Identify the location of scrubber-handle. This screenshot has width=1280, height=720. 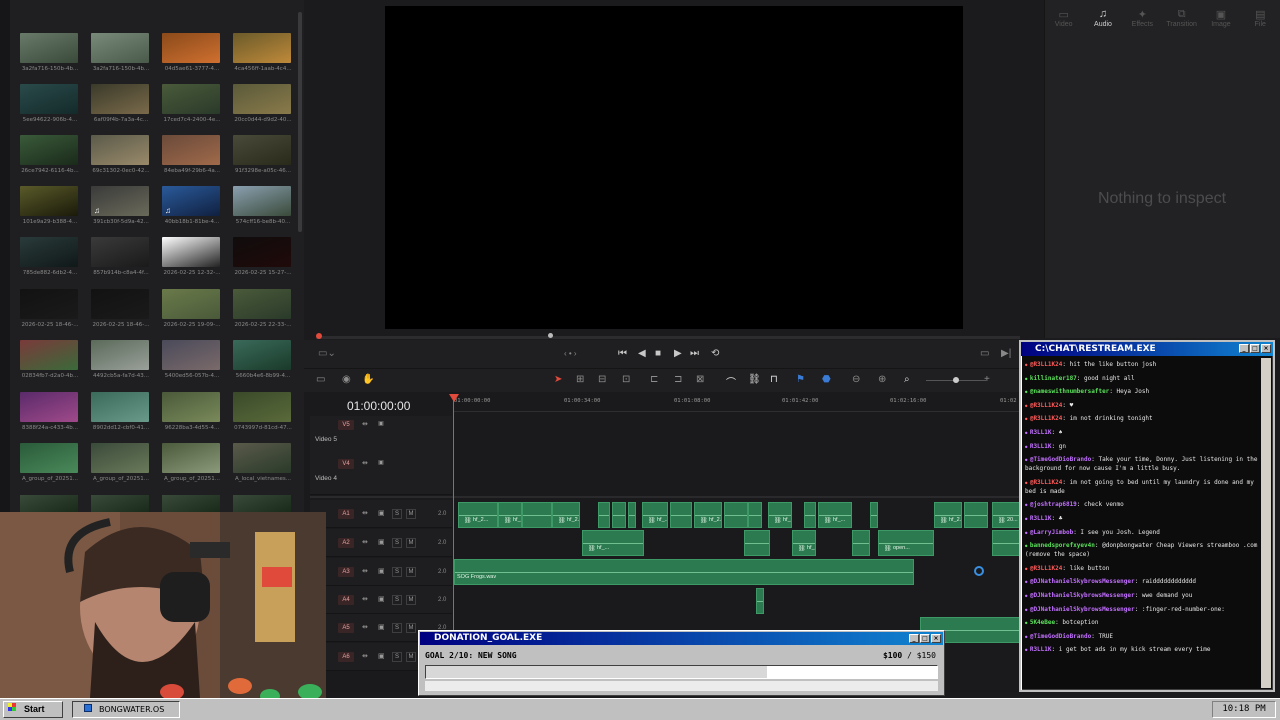
(550, 335).